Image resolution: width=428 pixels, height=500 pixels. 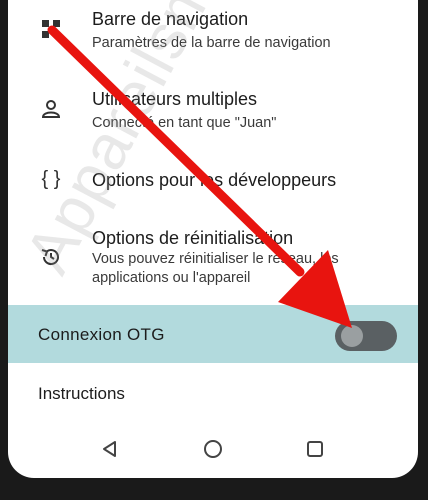 What do you see at coordinates (213, 334) in the screenshot?
I see `otg-connection-row: Connexion OTG` at bounding box center [213, 334].